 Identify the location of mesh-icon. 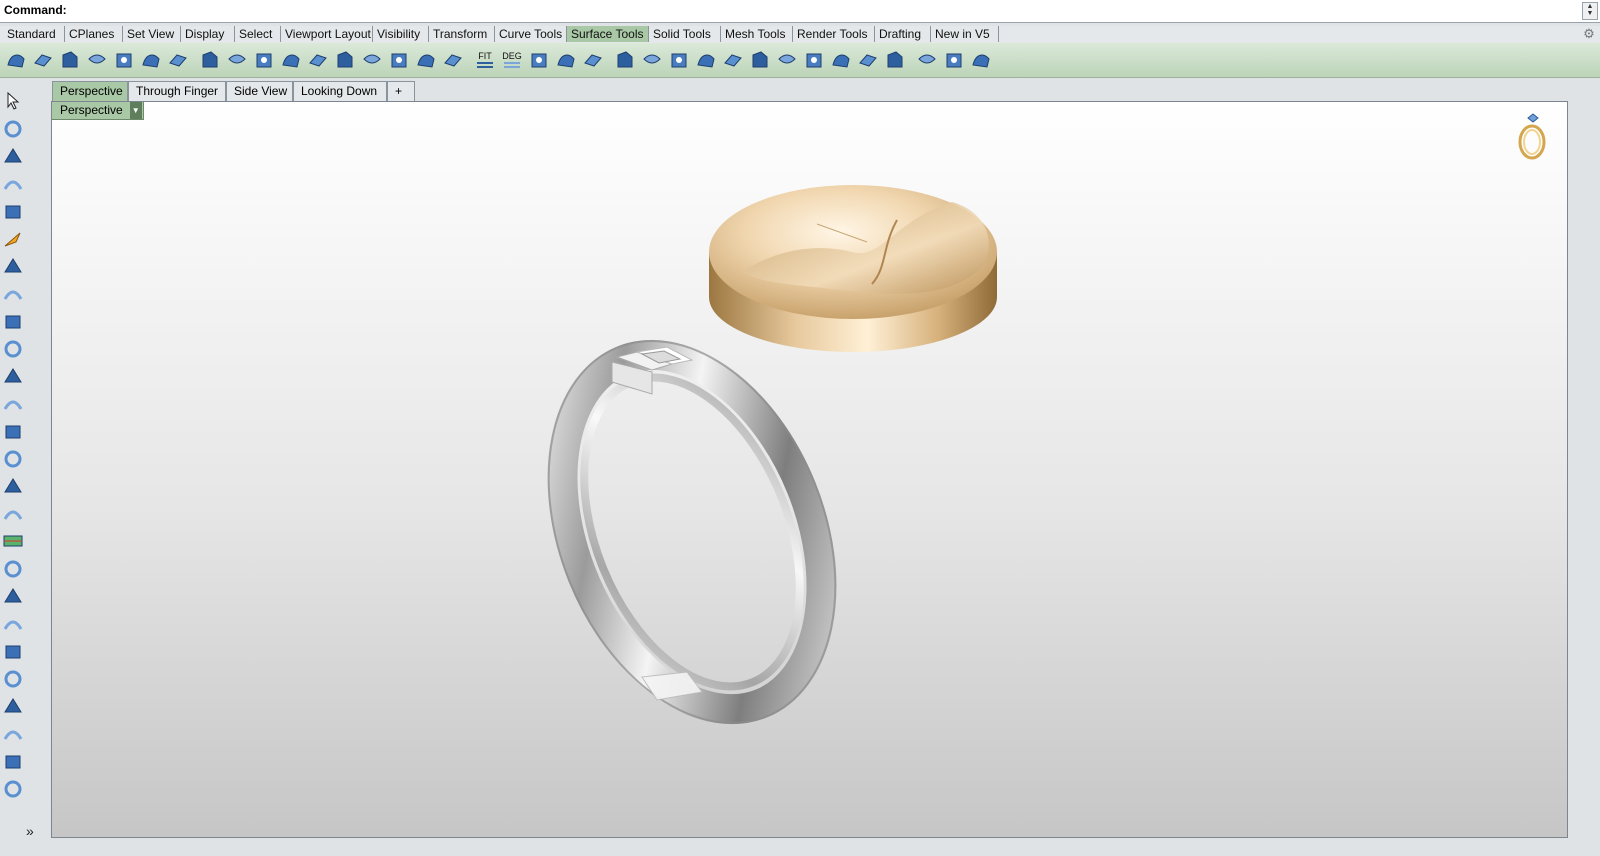
(13, 706).